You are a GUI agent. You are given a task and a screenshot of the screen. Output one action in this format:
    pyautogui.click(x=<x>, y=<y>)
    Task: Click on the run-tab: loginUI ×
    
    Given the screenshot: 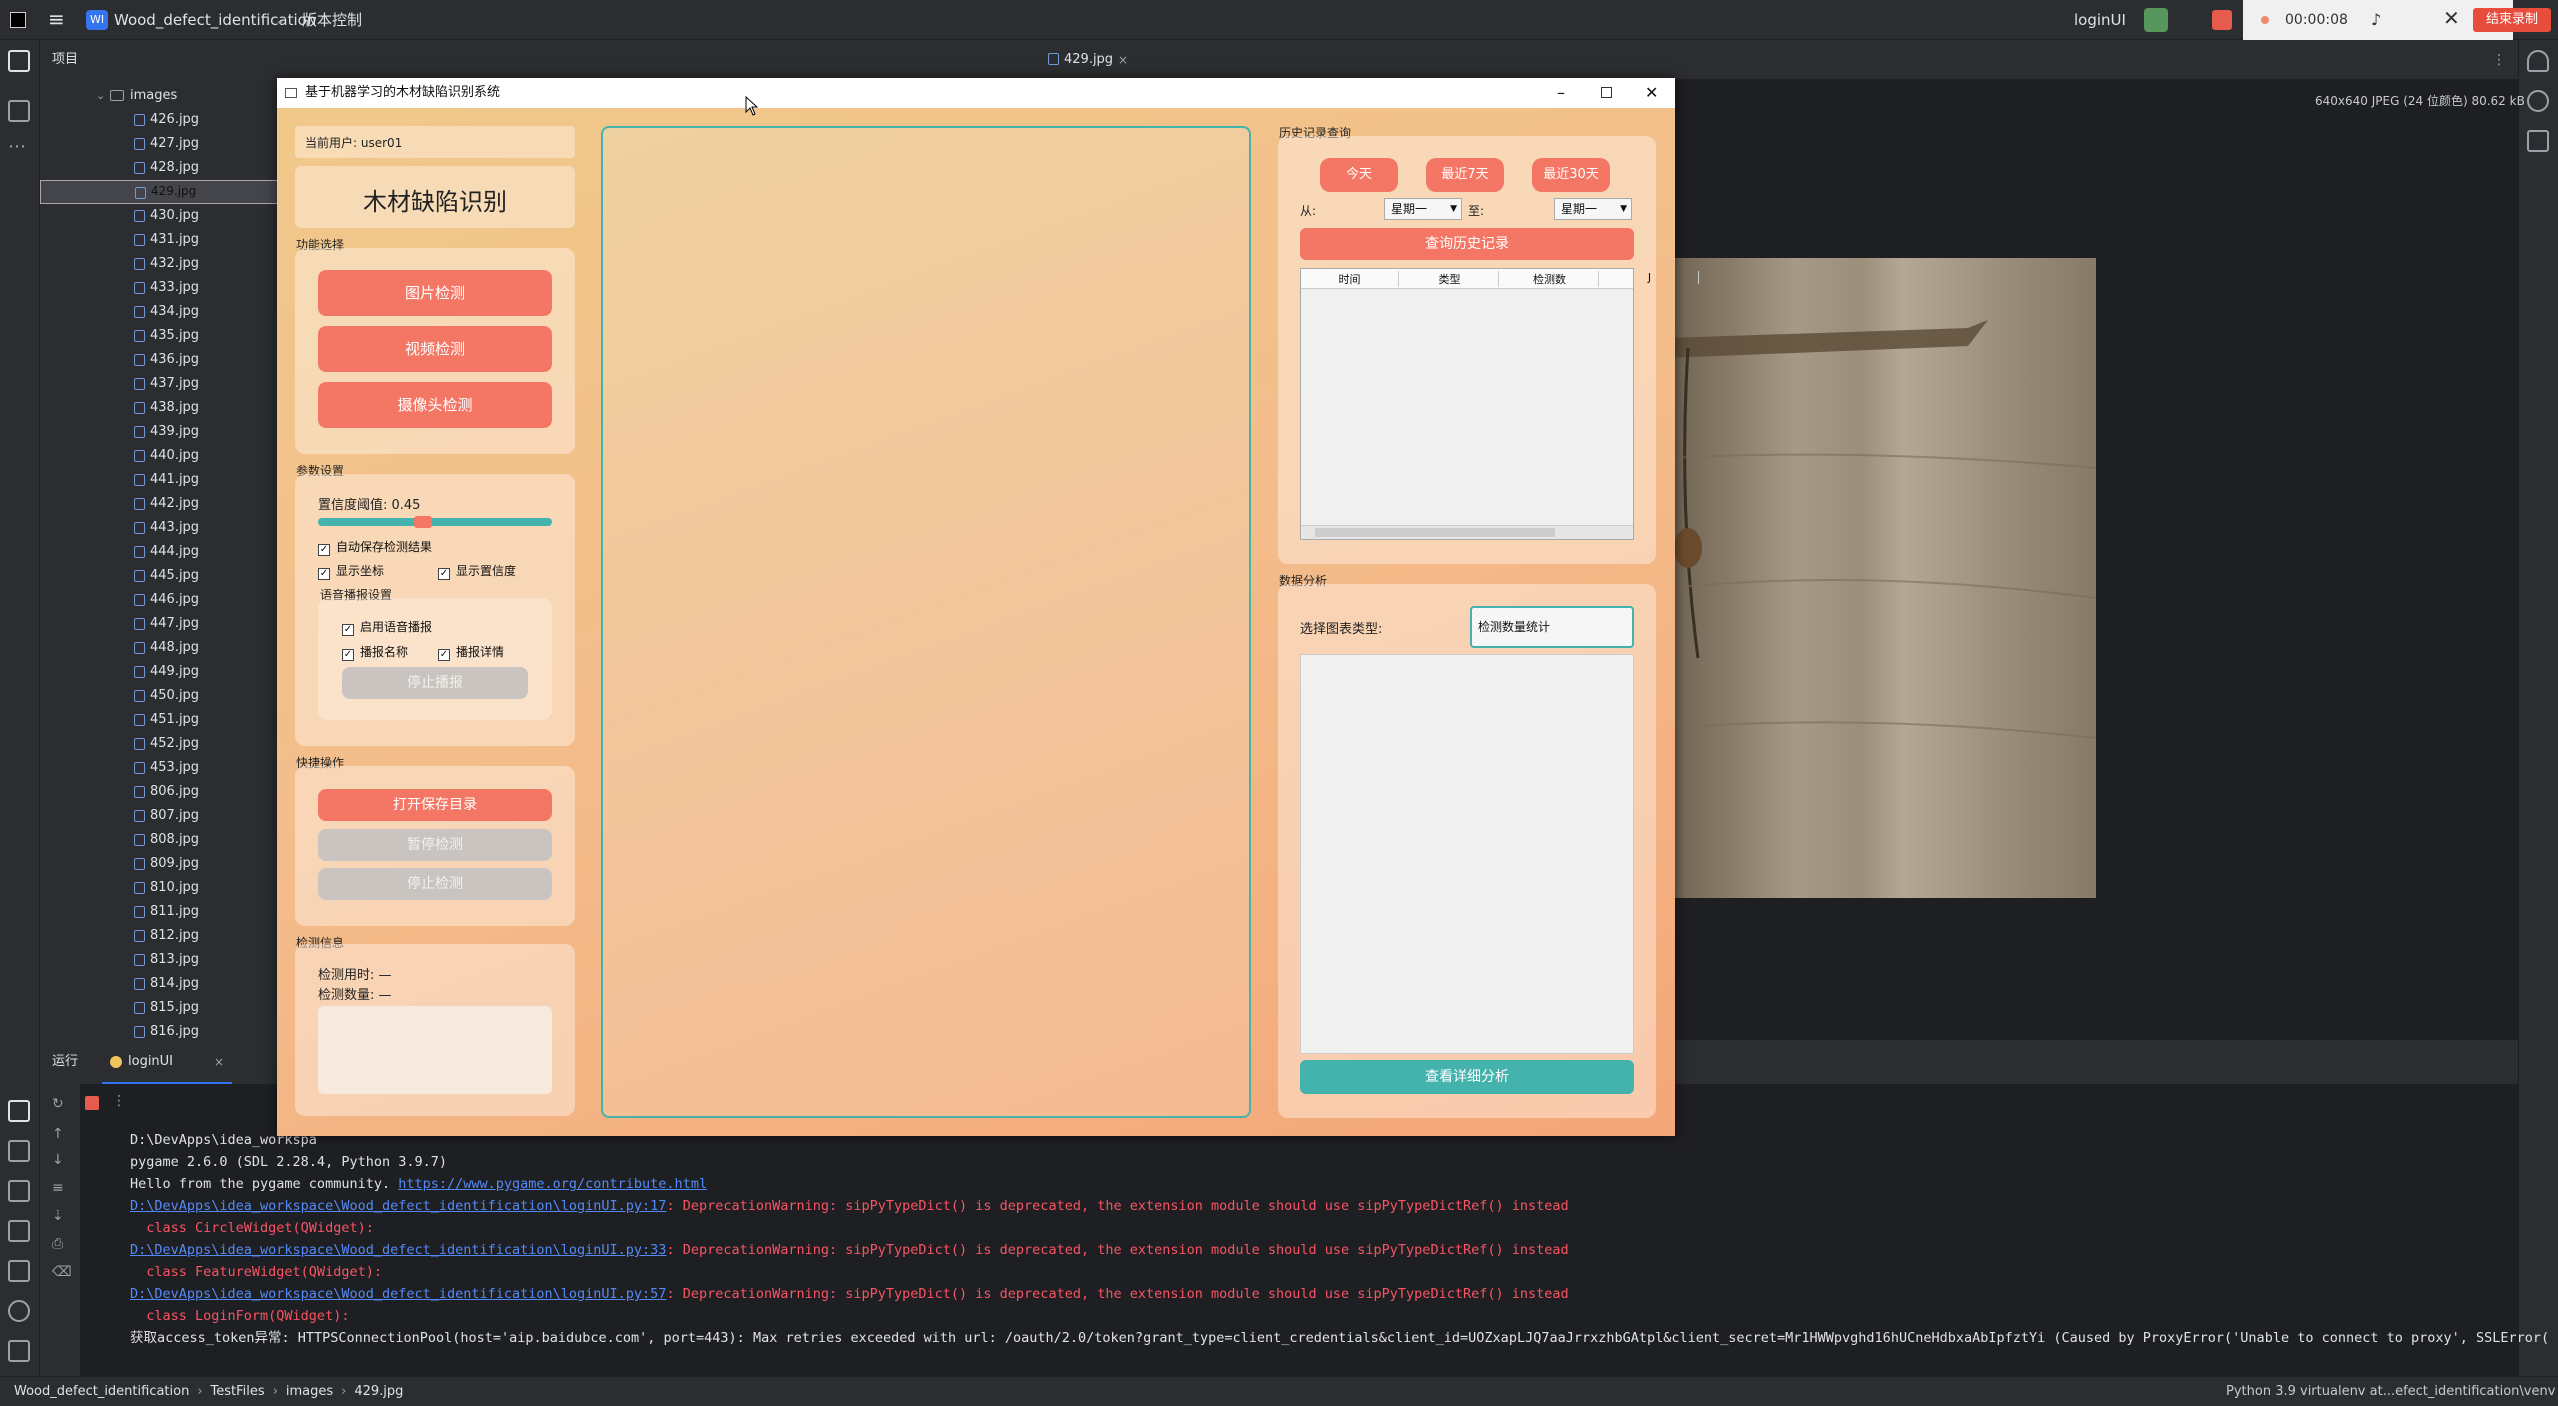 What is the action you would take?
    pyautogui.click(x=167, y=1062)
    